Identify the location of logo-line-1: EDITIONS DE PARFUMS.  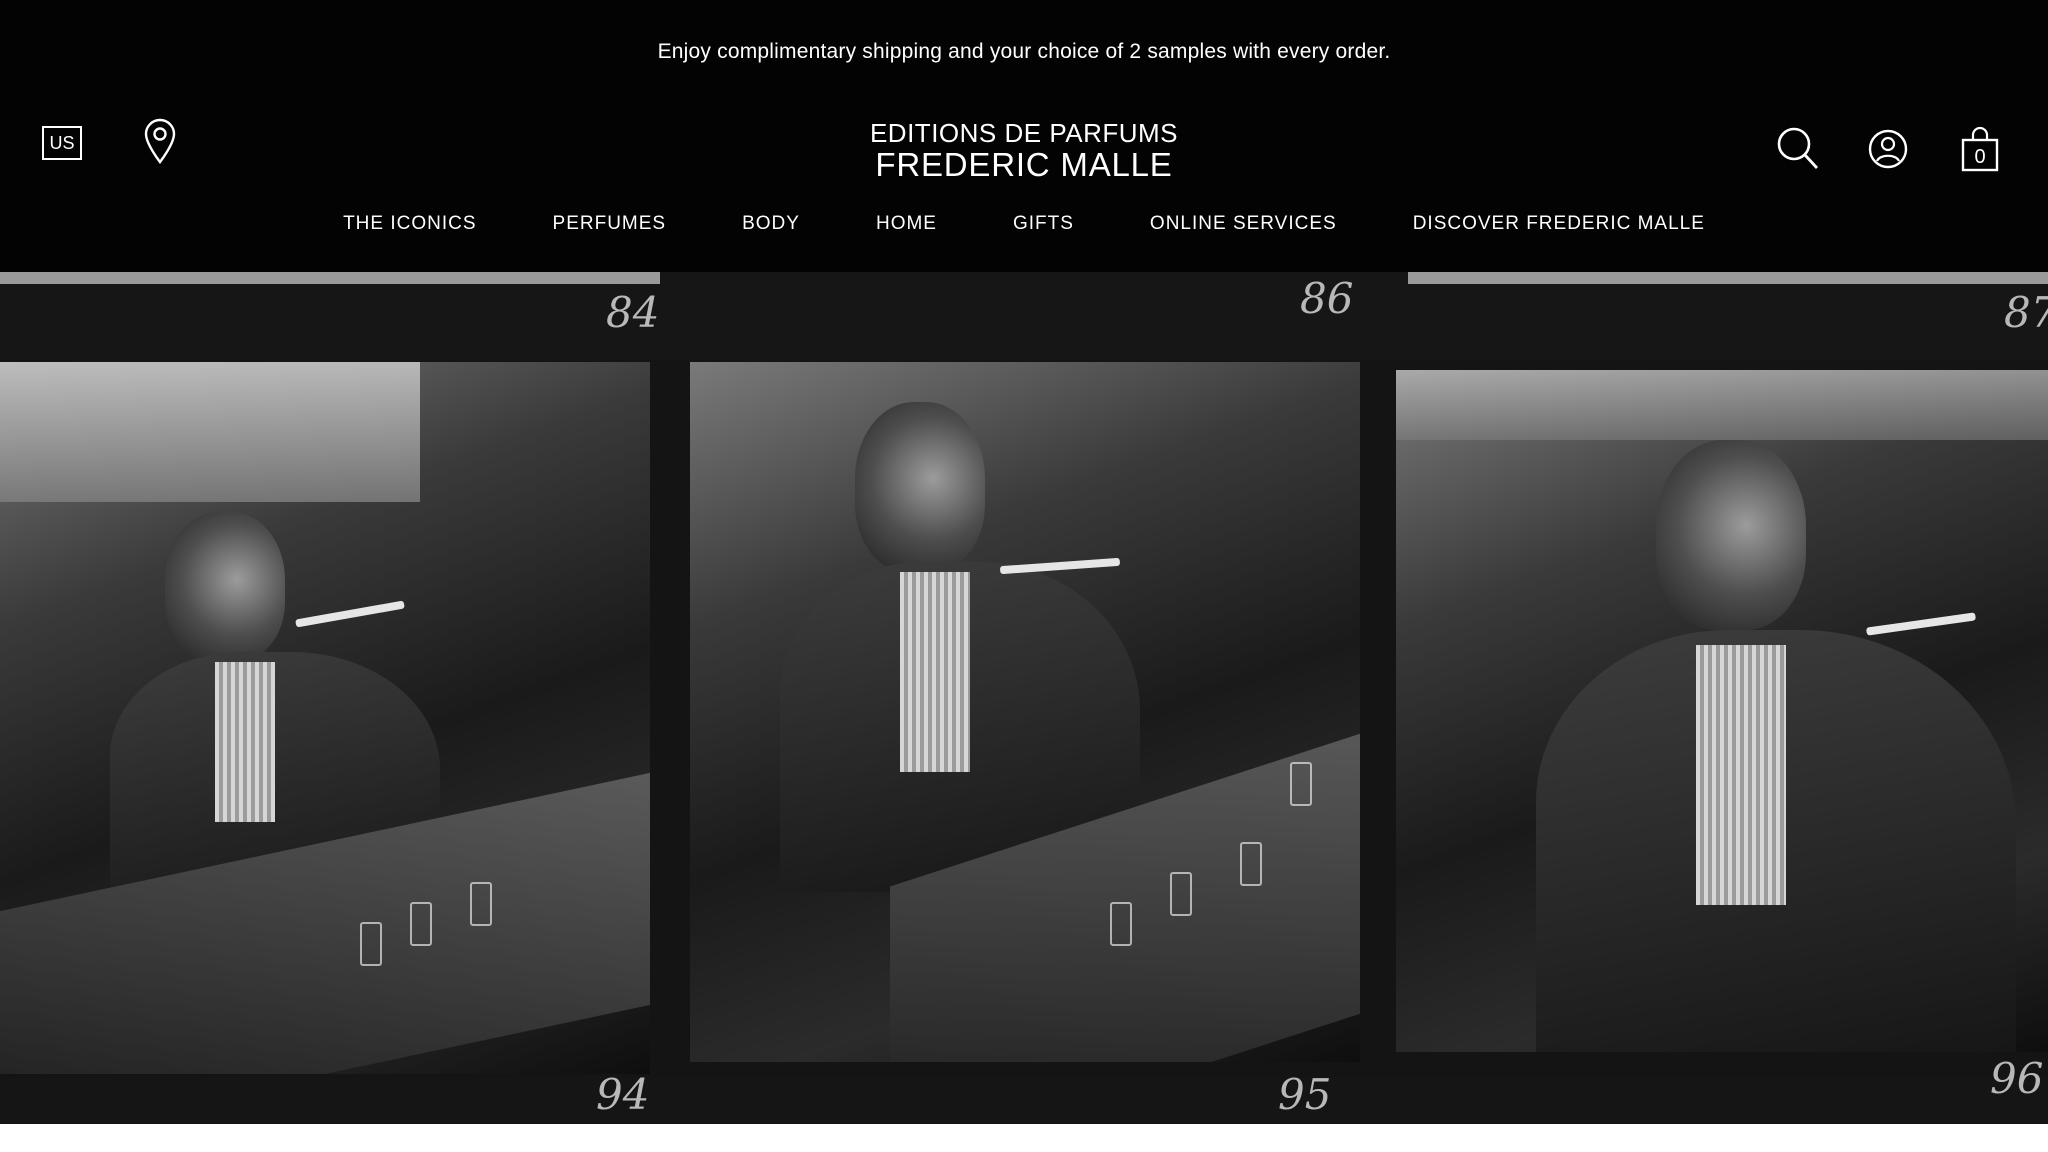
(1024, 133).